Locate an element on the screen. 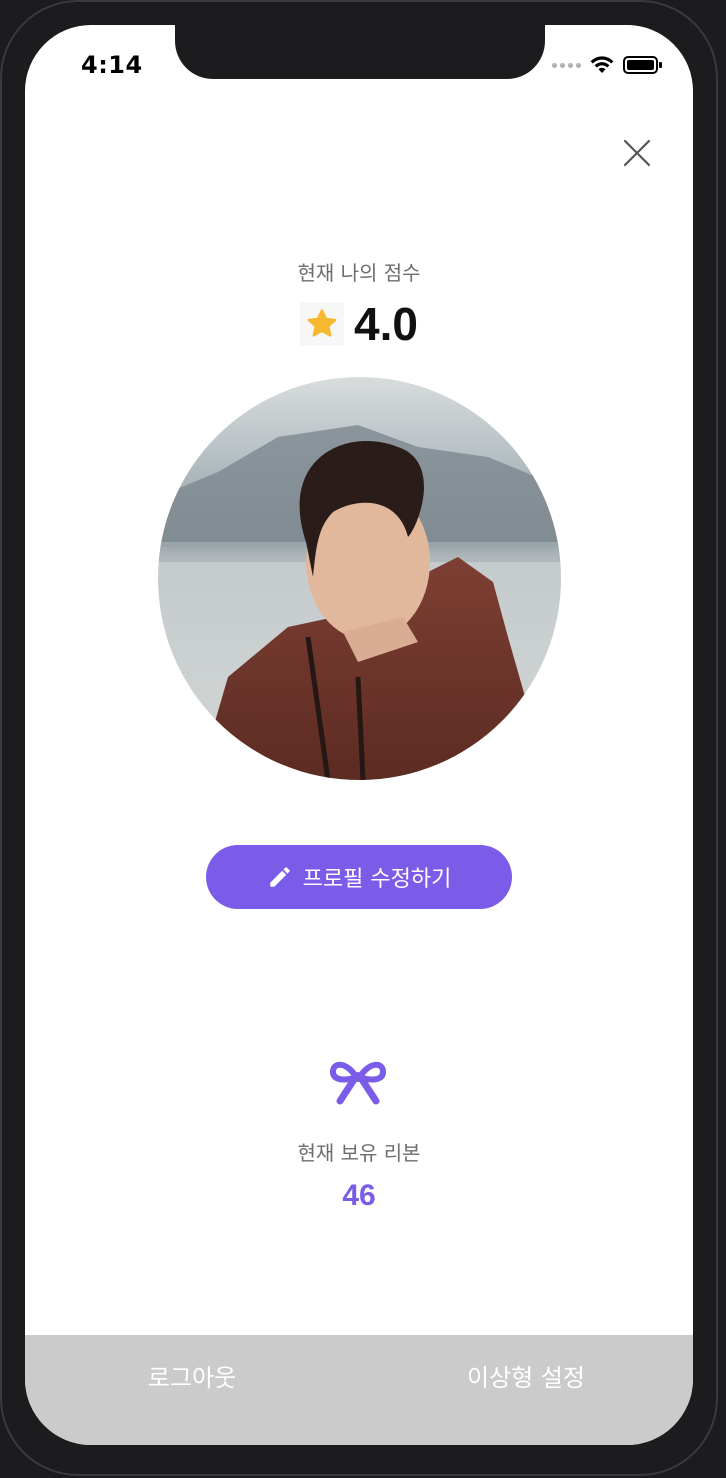 The height and width of the screenshot is (1478, 726). battery-icon is located at coordinates (642, 65).